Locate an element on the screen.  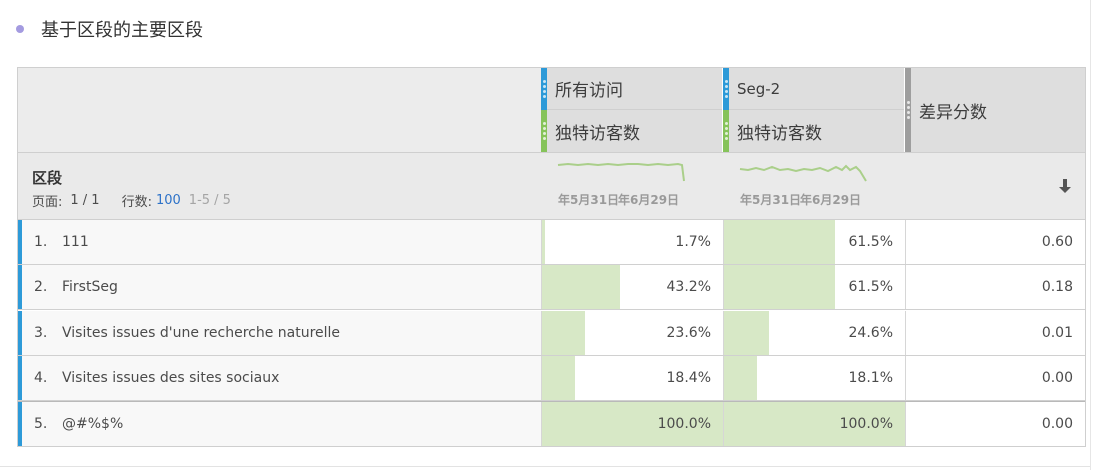
table-row: 1. 111 1.7% 61.5% 0.60 is located at coordinates (551, 242).